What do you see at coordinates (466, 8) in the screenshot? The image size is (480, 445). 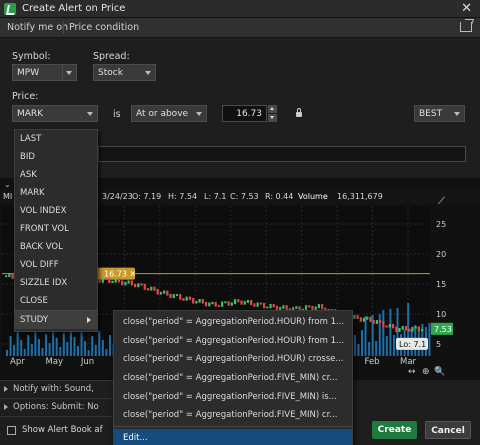 I see `close-icon: ✕` at bounding box center [466, 8].